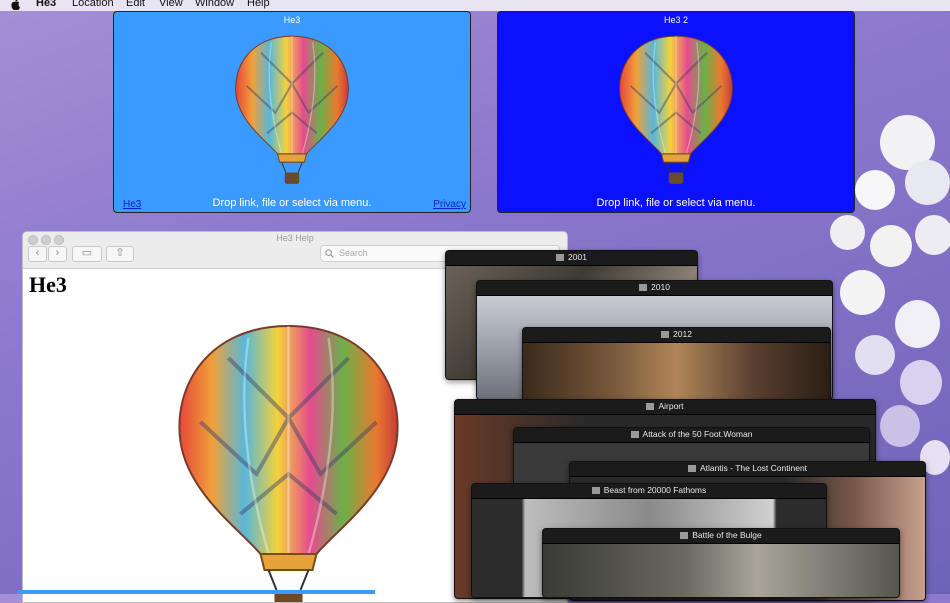 Image resolution: width=950 pixels, height=603 pixels. What do you see at coordinates (727, 535) in the screenshot?
I see `movie-title: Battle of the Bulge` at bounding box center [727, 535].